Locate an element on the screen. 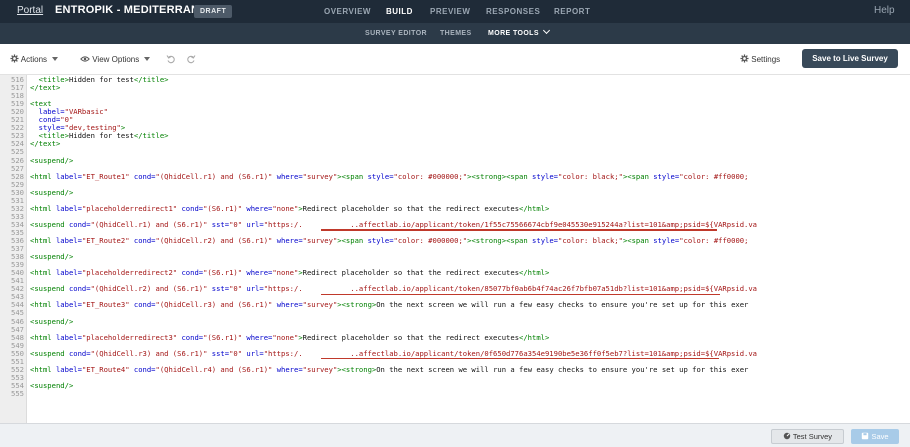 This screenshot has height=447, width=910. code-line: 546 <suspend/> is located at coordinates (455, 321).